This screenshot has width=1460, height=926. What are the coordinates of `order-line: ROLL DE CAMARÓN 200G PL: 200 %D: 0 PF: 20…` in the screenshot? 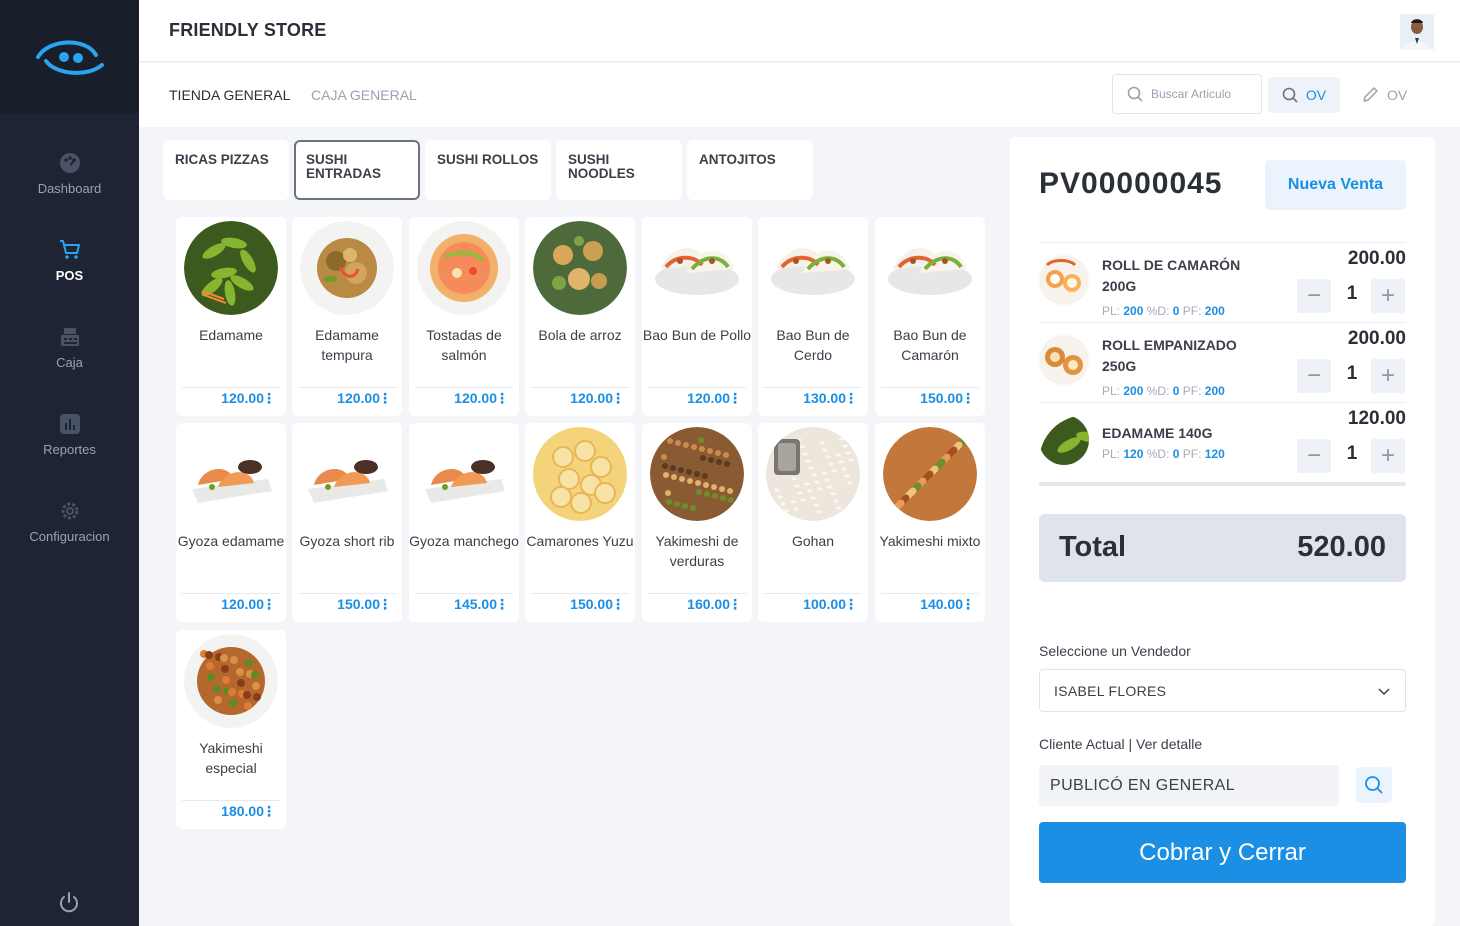 It's located at (1222, 282).